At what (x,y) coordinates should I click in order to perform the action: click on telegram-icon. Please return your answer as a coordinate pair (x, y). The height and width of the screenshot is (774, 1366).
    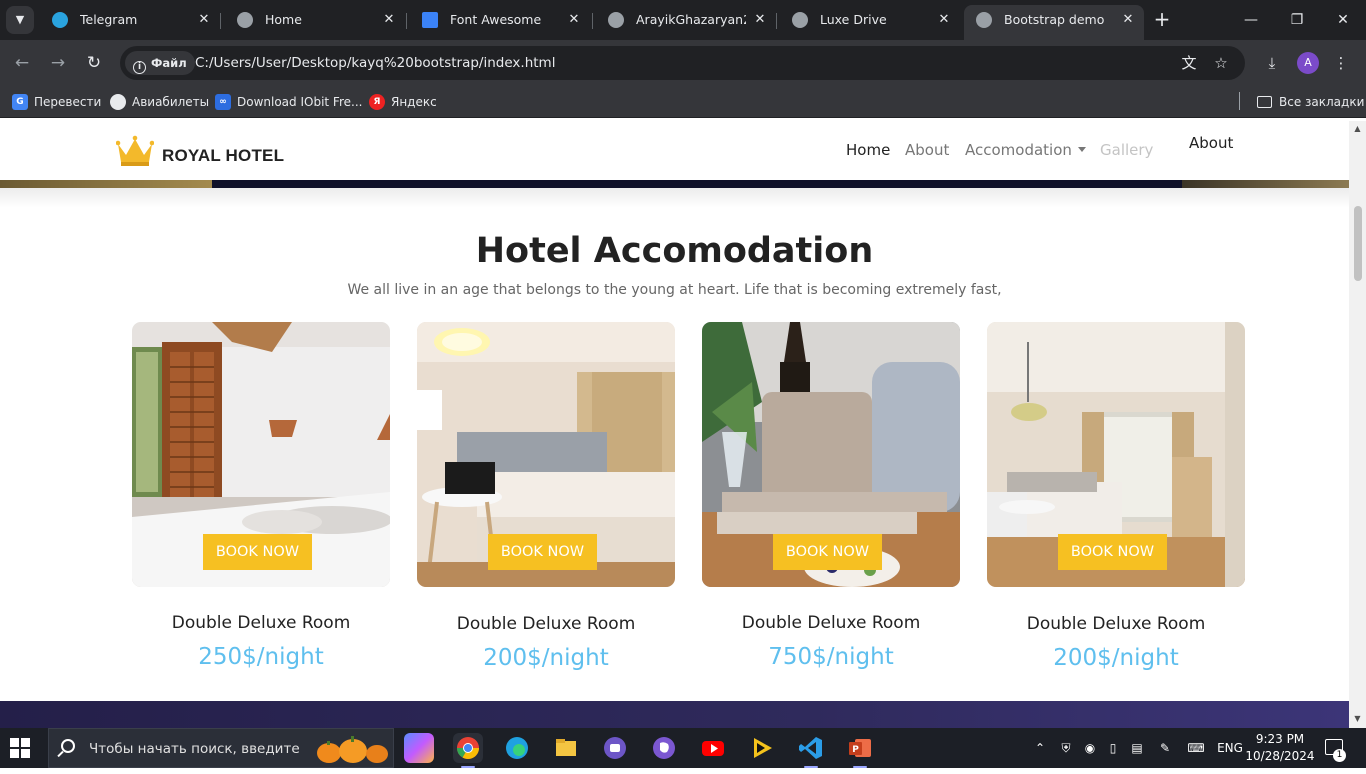
    Looking at the image, I should click on (60, 20).